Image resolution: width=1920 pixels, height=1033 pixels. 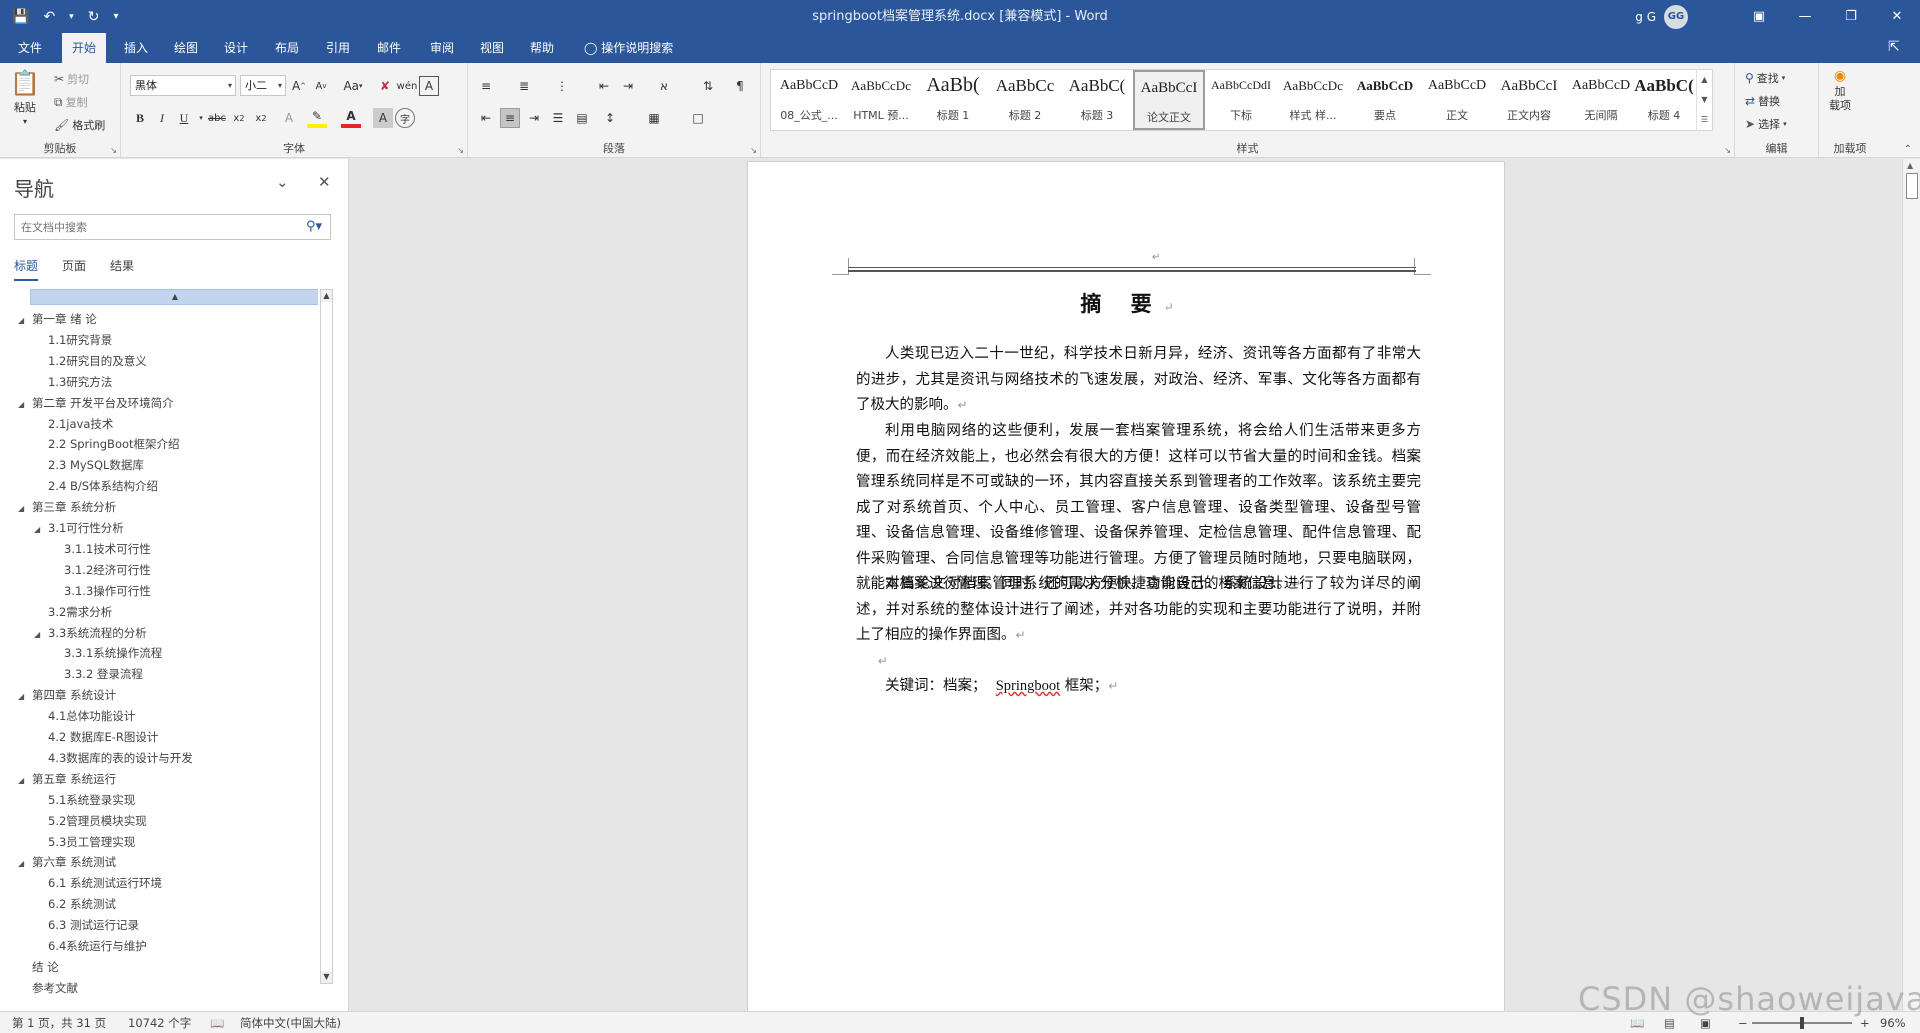 I want to click on nav-heading-item: 3.1.3操作可行性, so click(x=100, y=591).